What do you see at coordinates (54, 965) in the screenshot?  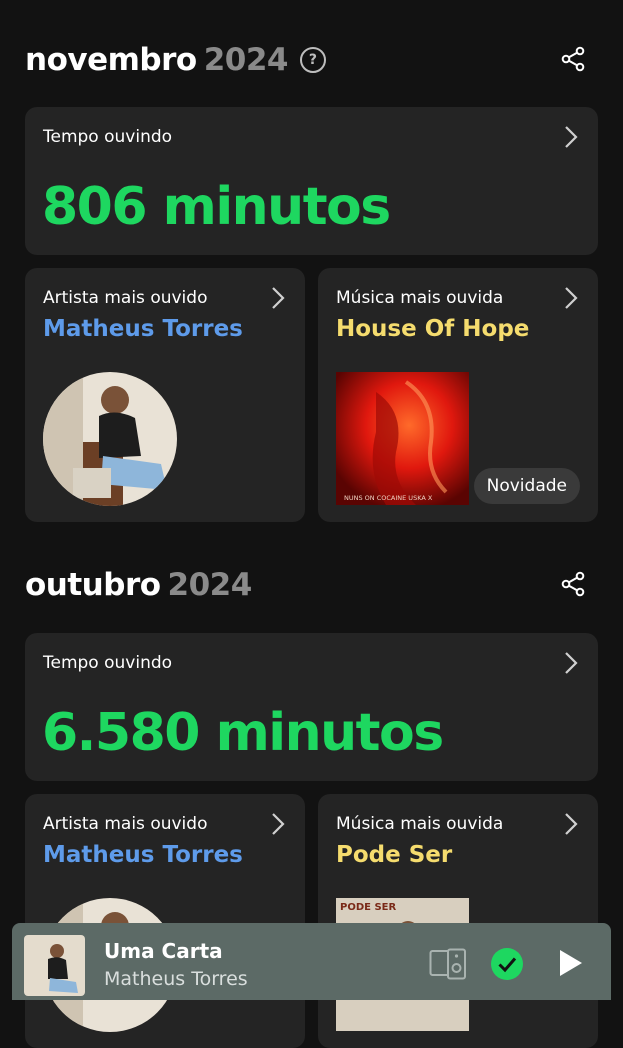 I see `now-playing-cover` at bounding box center [54, 965].